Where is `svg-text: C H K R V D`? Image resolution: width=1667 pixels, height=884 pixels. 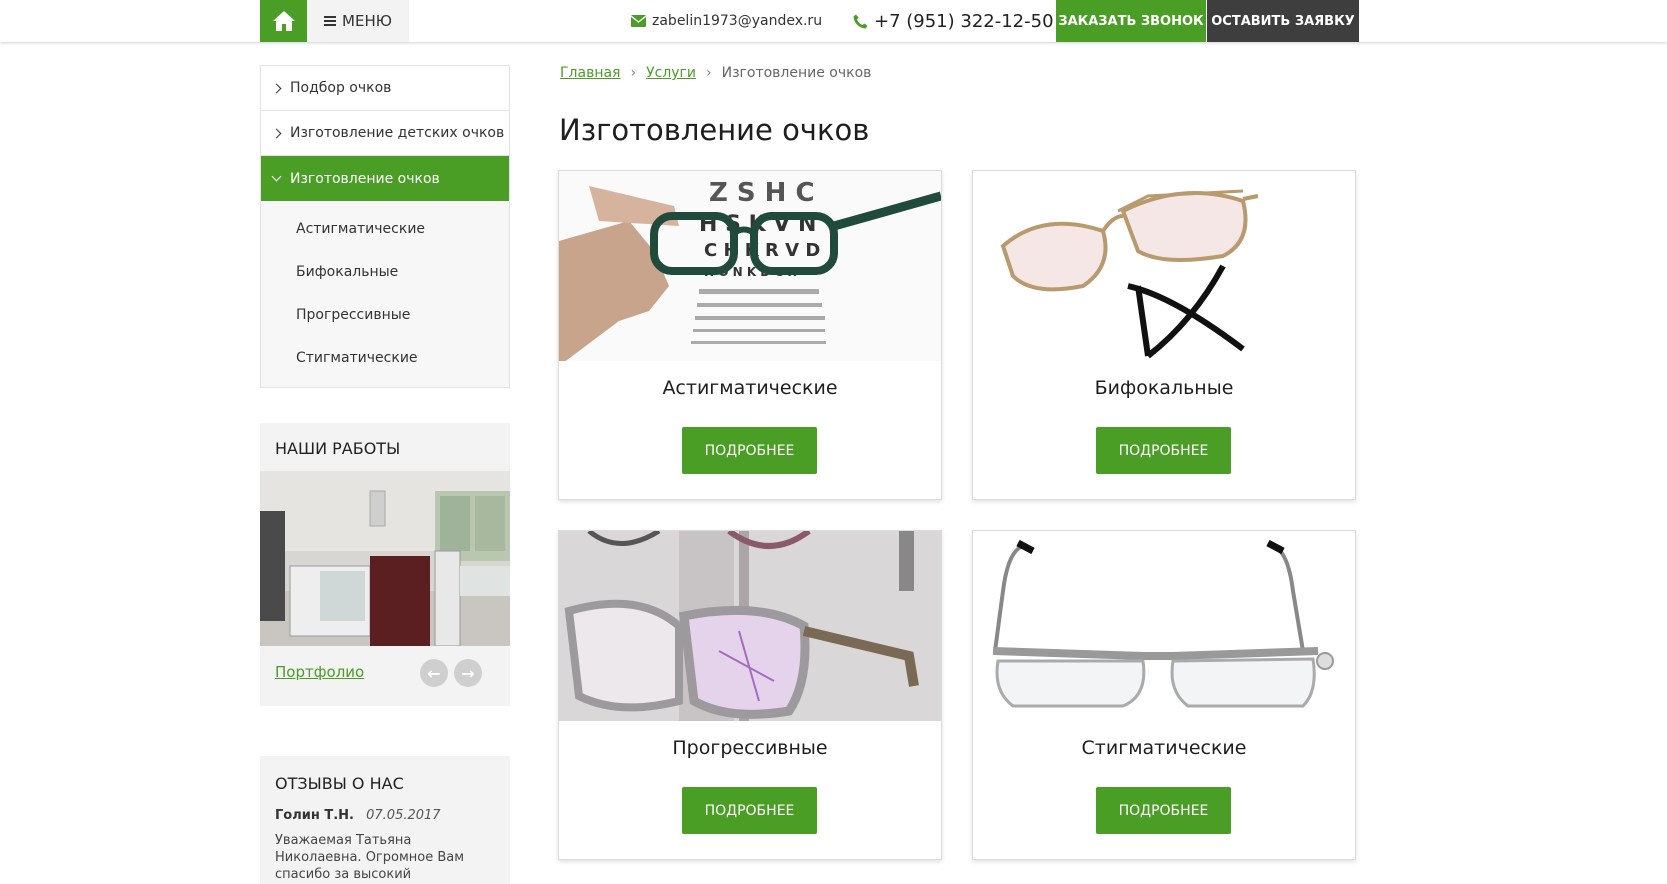
svg-text: C H K R V D is located at coordinates (762, 250).